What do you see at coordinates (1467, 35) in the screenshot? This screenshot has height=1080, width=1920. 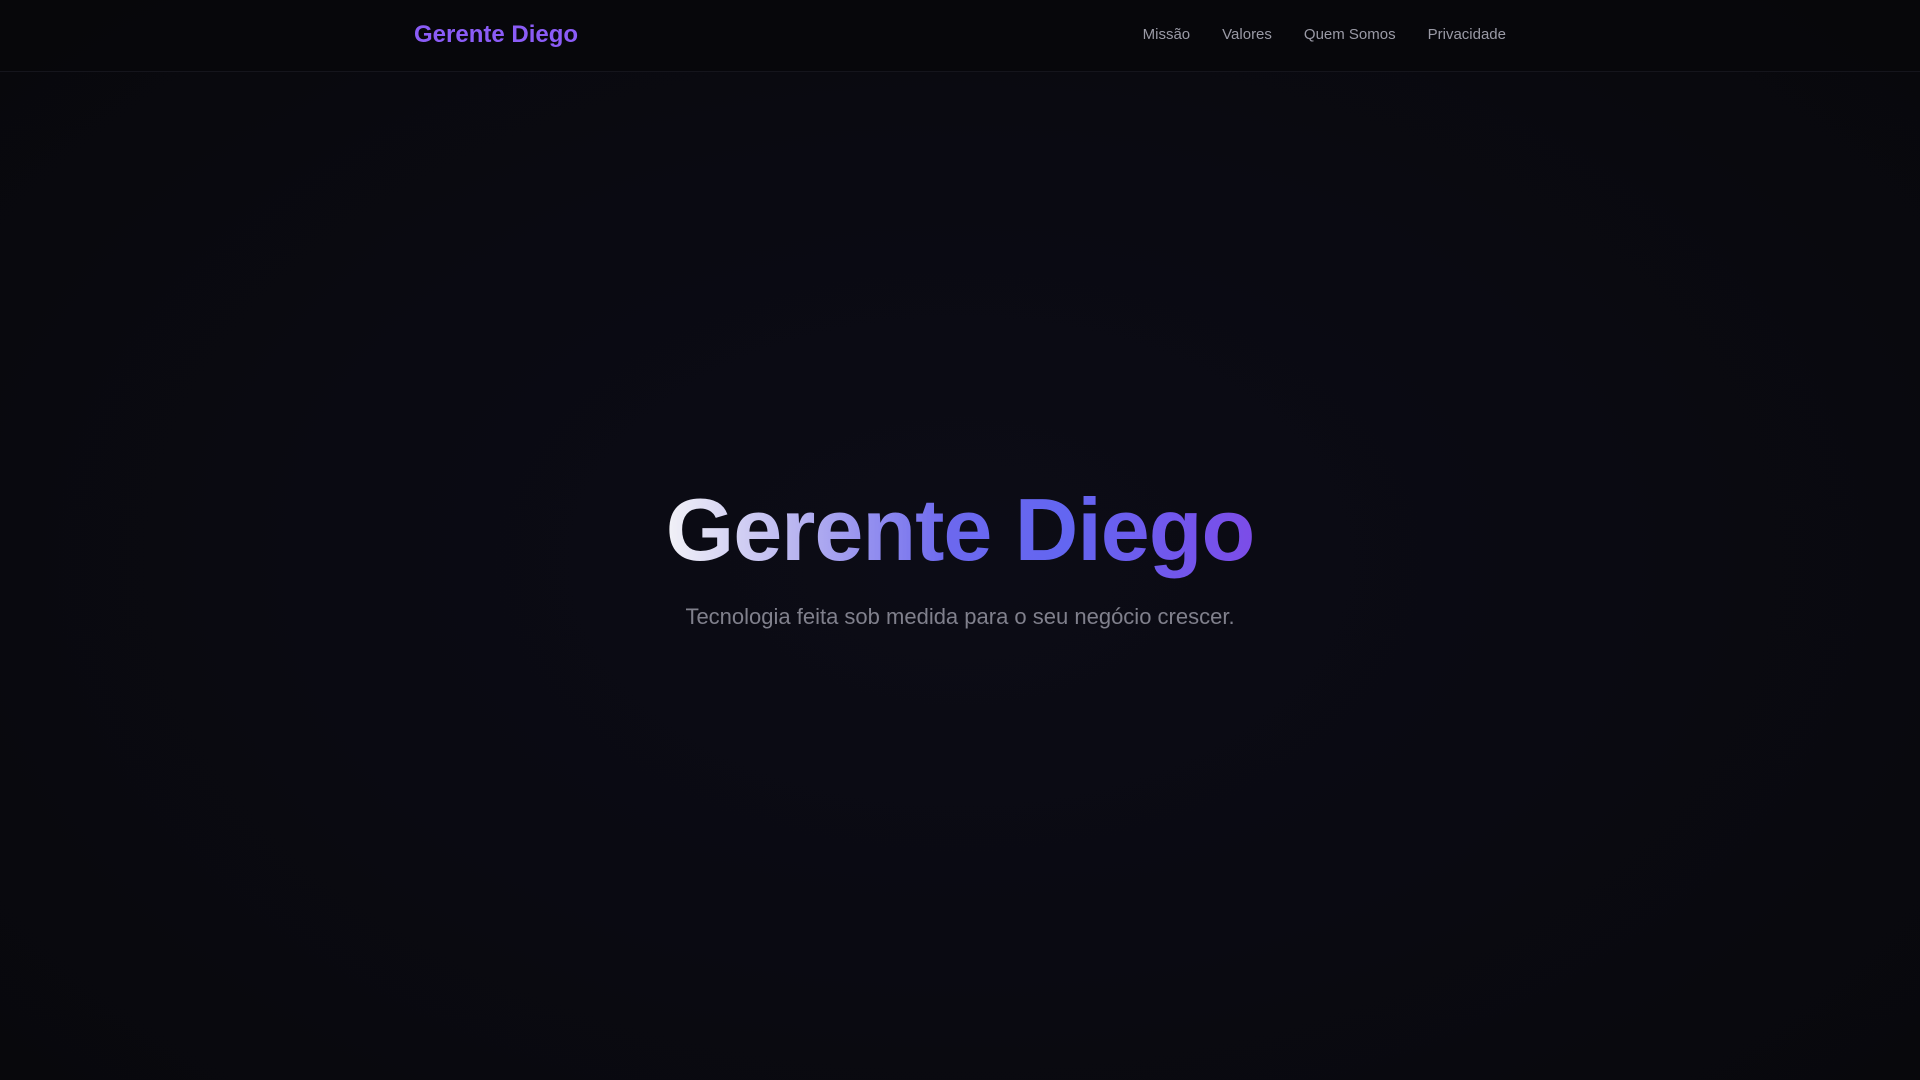 I see `nav-link-privacidade: Privacidade` at bounding box center [1467, 35].